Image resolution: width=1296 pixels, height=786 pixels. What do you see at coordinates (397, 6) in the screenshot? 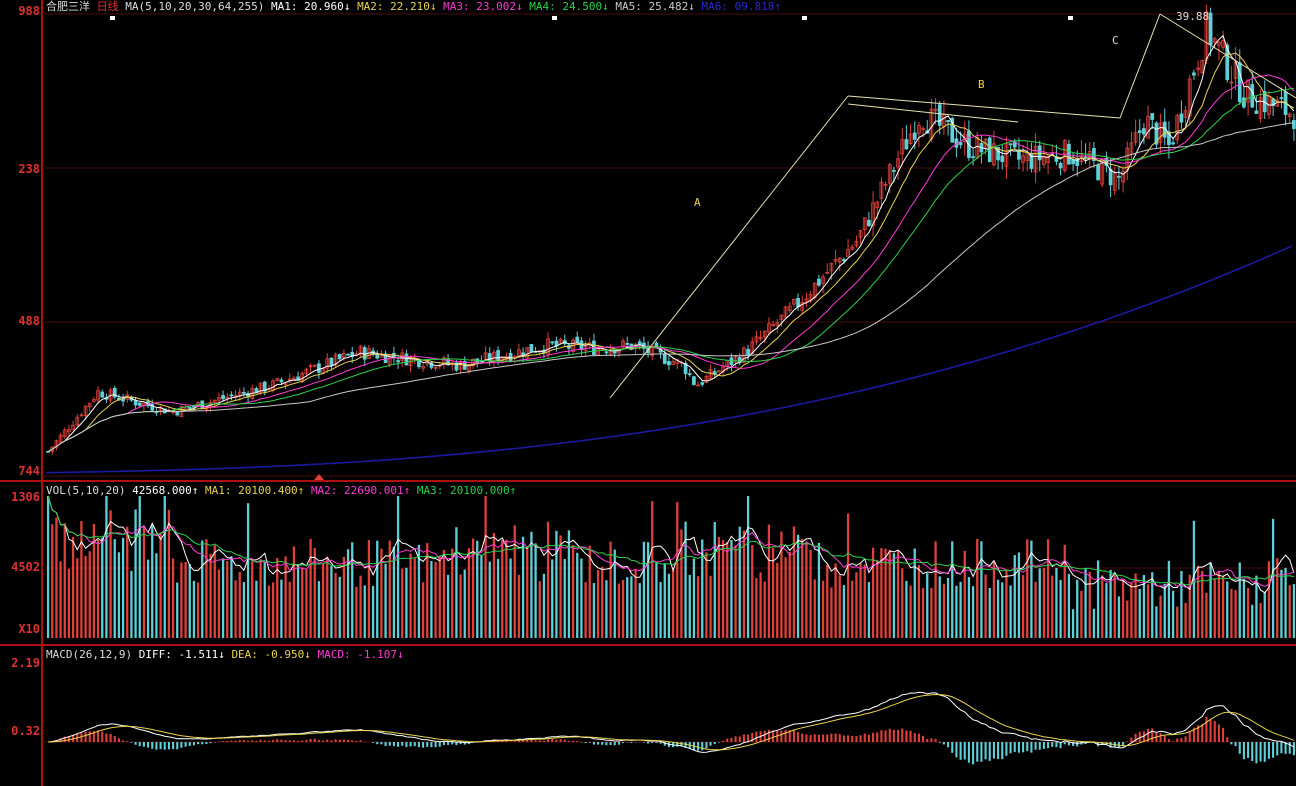
I see `ma2-value: MA2: 22.210↓` at bounding box center [397, 6].